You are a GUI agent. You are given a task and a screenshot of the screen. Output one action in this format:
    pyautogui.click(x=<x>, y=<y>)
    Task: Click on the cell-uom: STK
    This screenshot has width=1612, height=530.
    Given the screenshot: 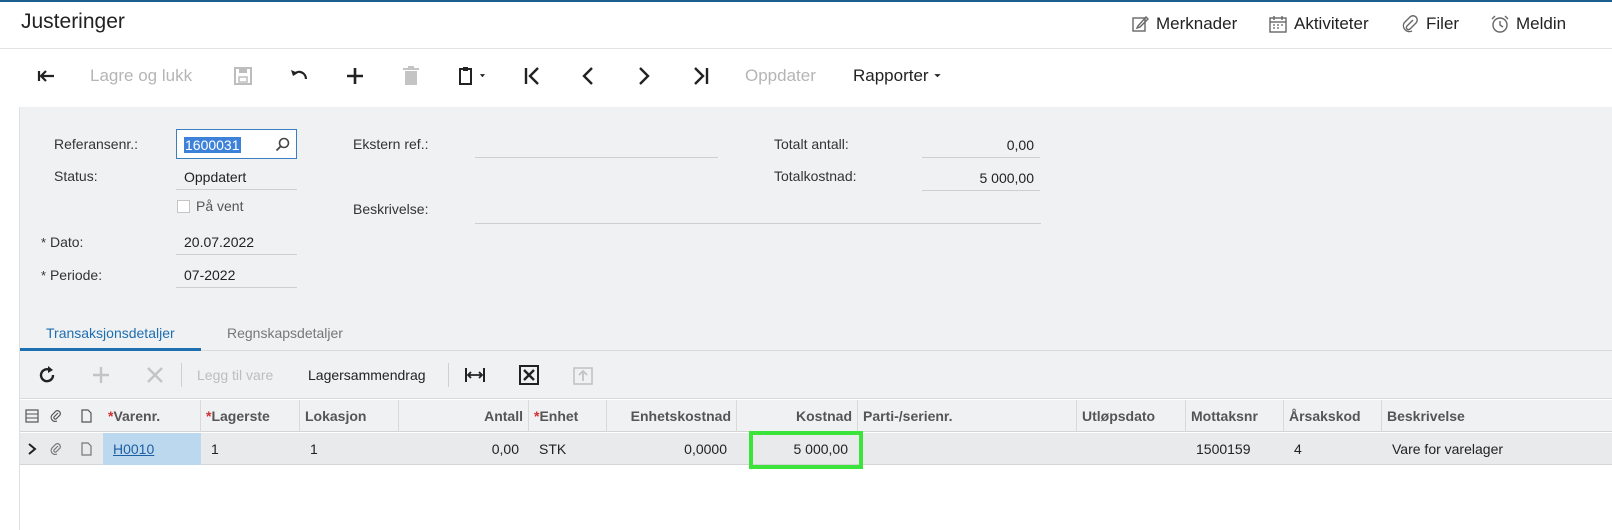 What is the action you would take?
    pyautogui.click(x=568, y=449)
    